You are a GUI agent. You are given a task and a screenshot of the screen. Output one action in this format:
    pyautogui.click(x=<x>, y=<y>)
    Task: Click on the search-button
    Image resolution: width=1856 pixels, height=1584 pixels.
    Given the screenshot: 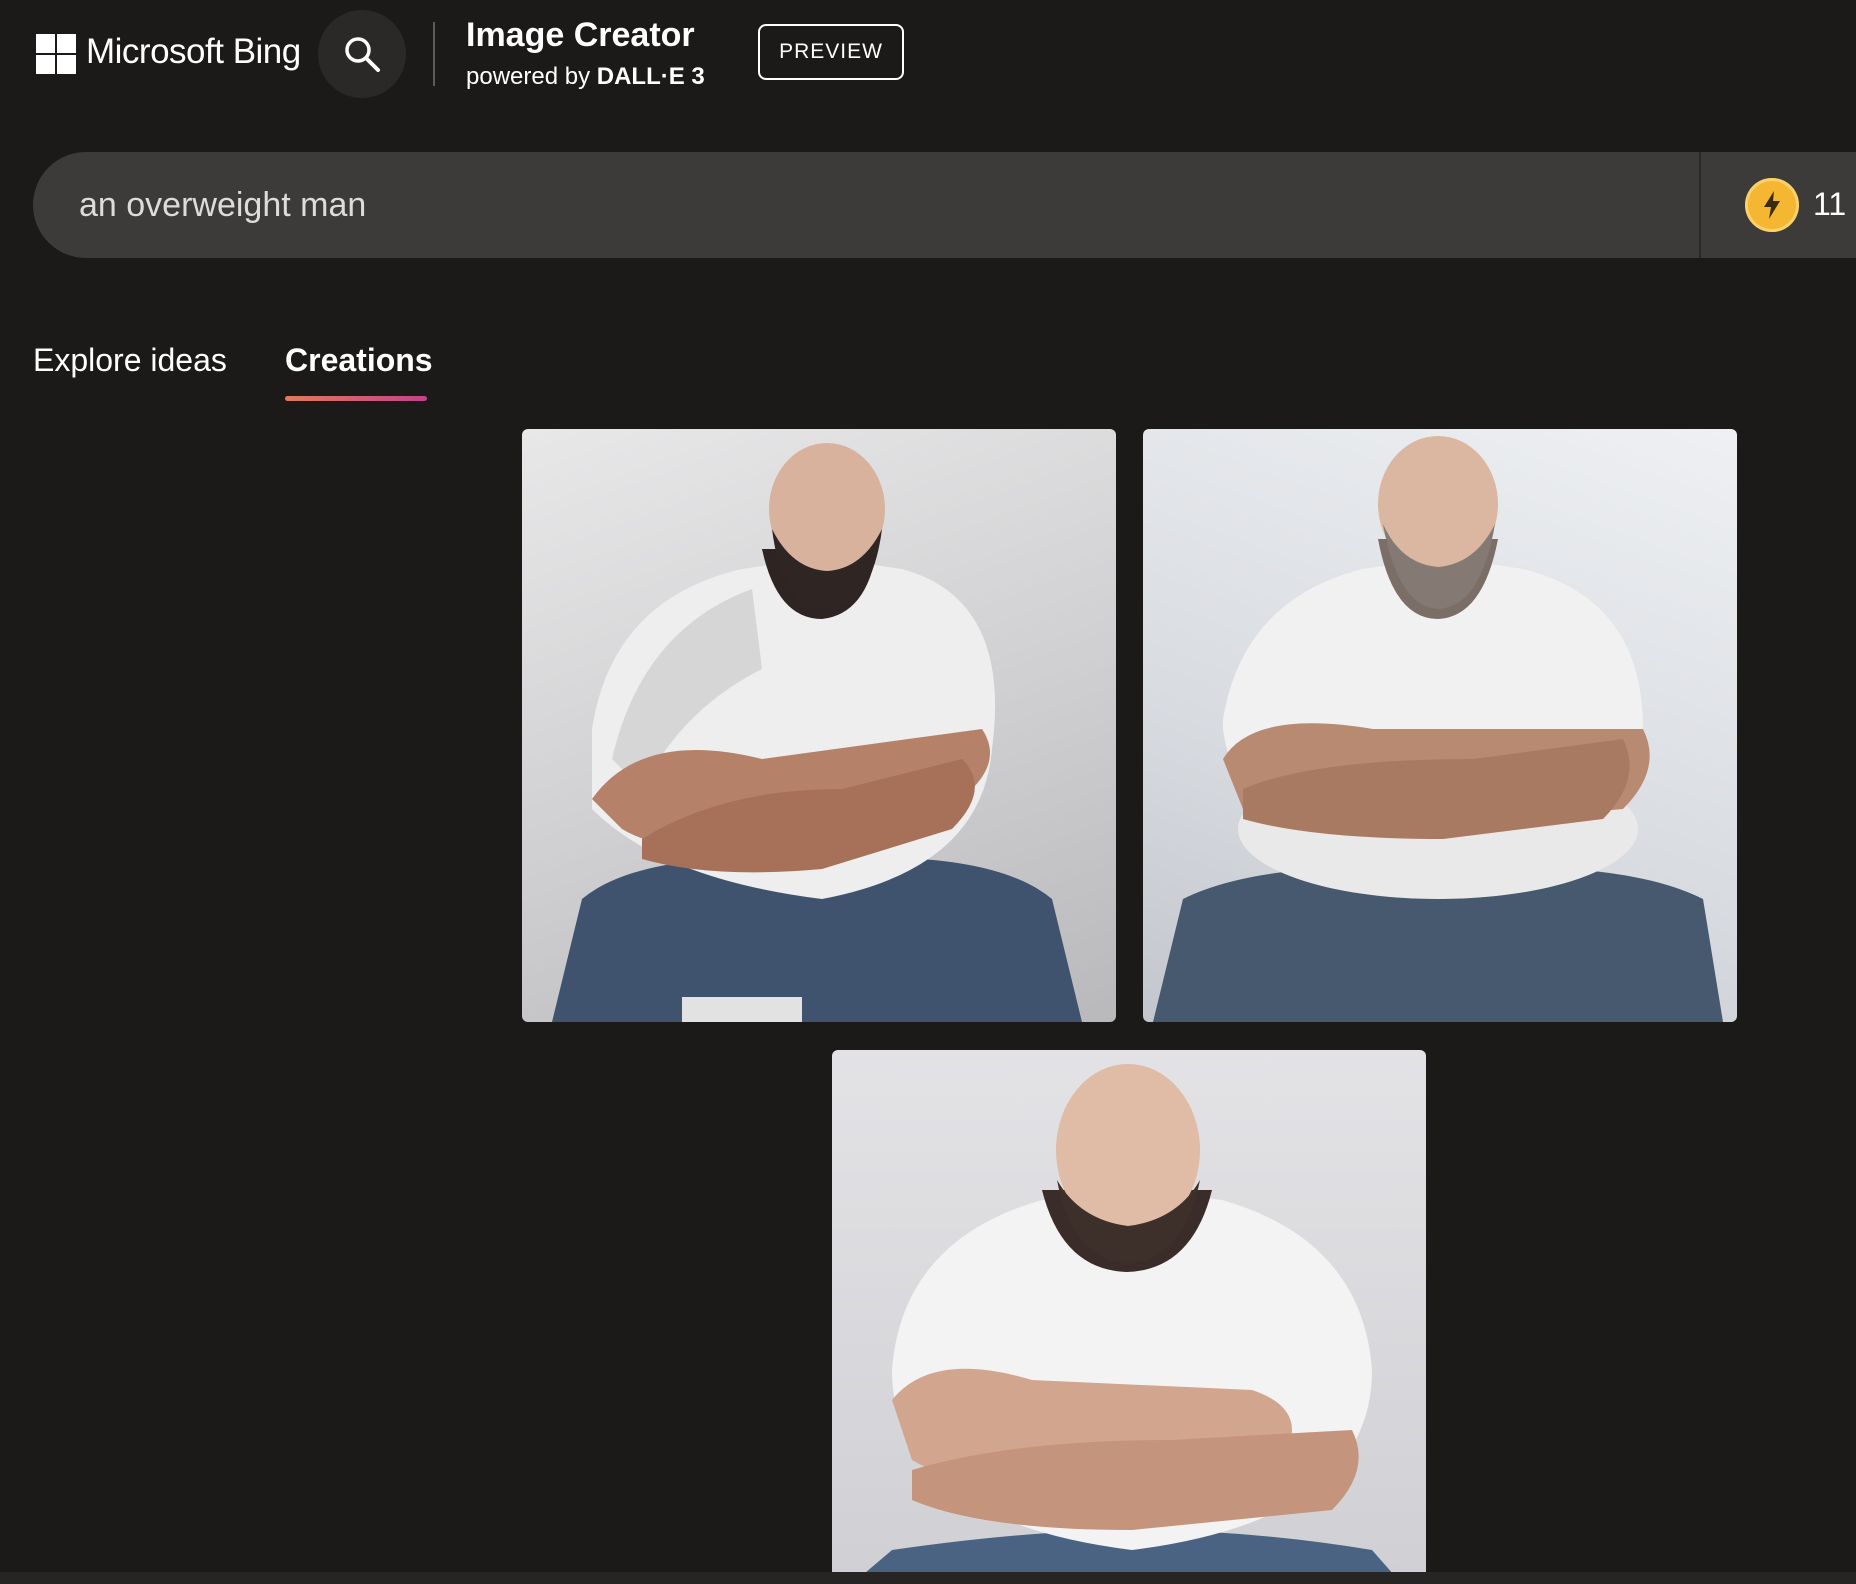 What is the action you would take?
    pyautogui.click(x=362, y=54)
    